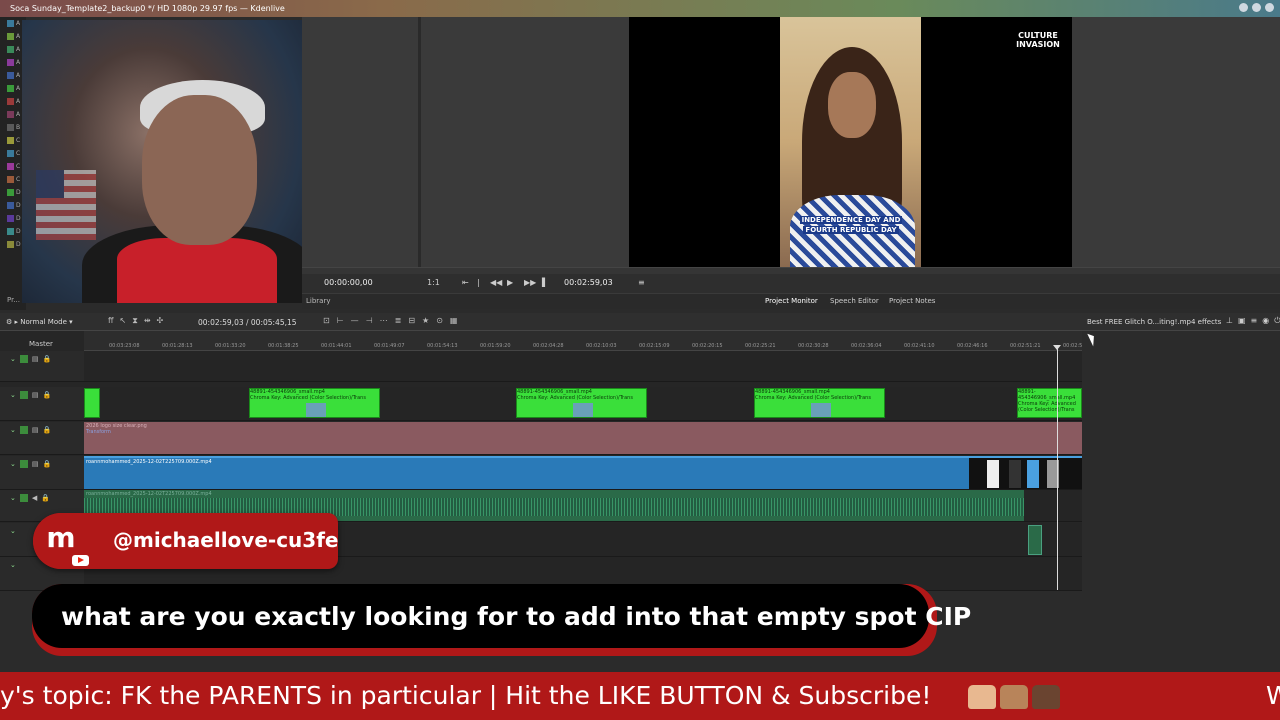  Describe the element at coordinates (384, 320) in the screenshot. I see `settings-icon: ⋯` at that location.